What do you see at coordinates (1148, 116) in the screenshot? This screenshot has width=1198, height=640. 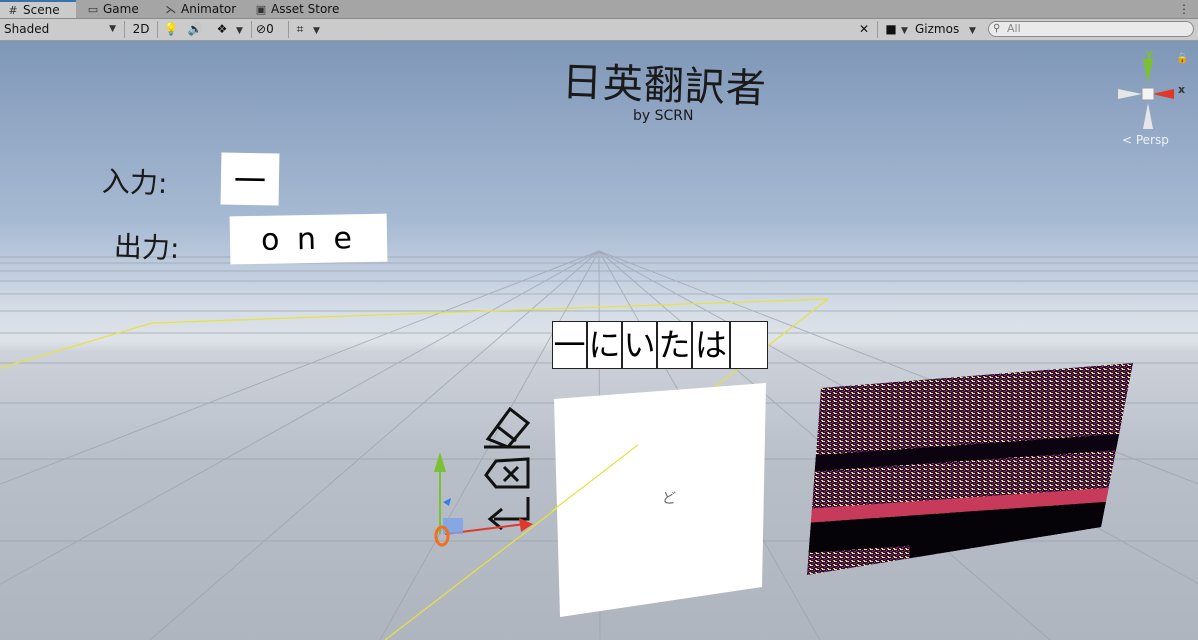 I see `gizmo-neg-y-cone` at bounding box center [1148, 116].